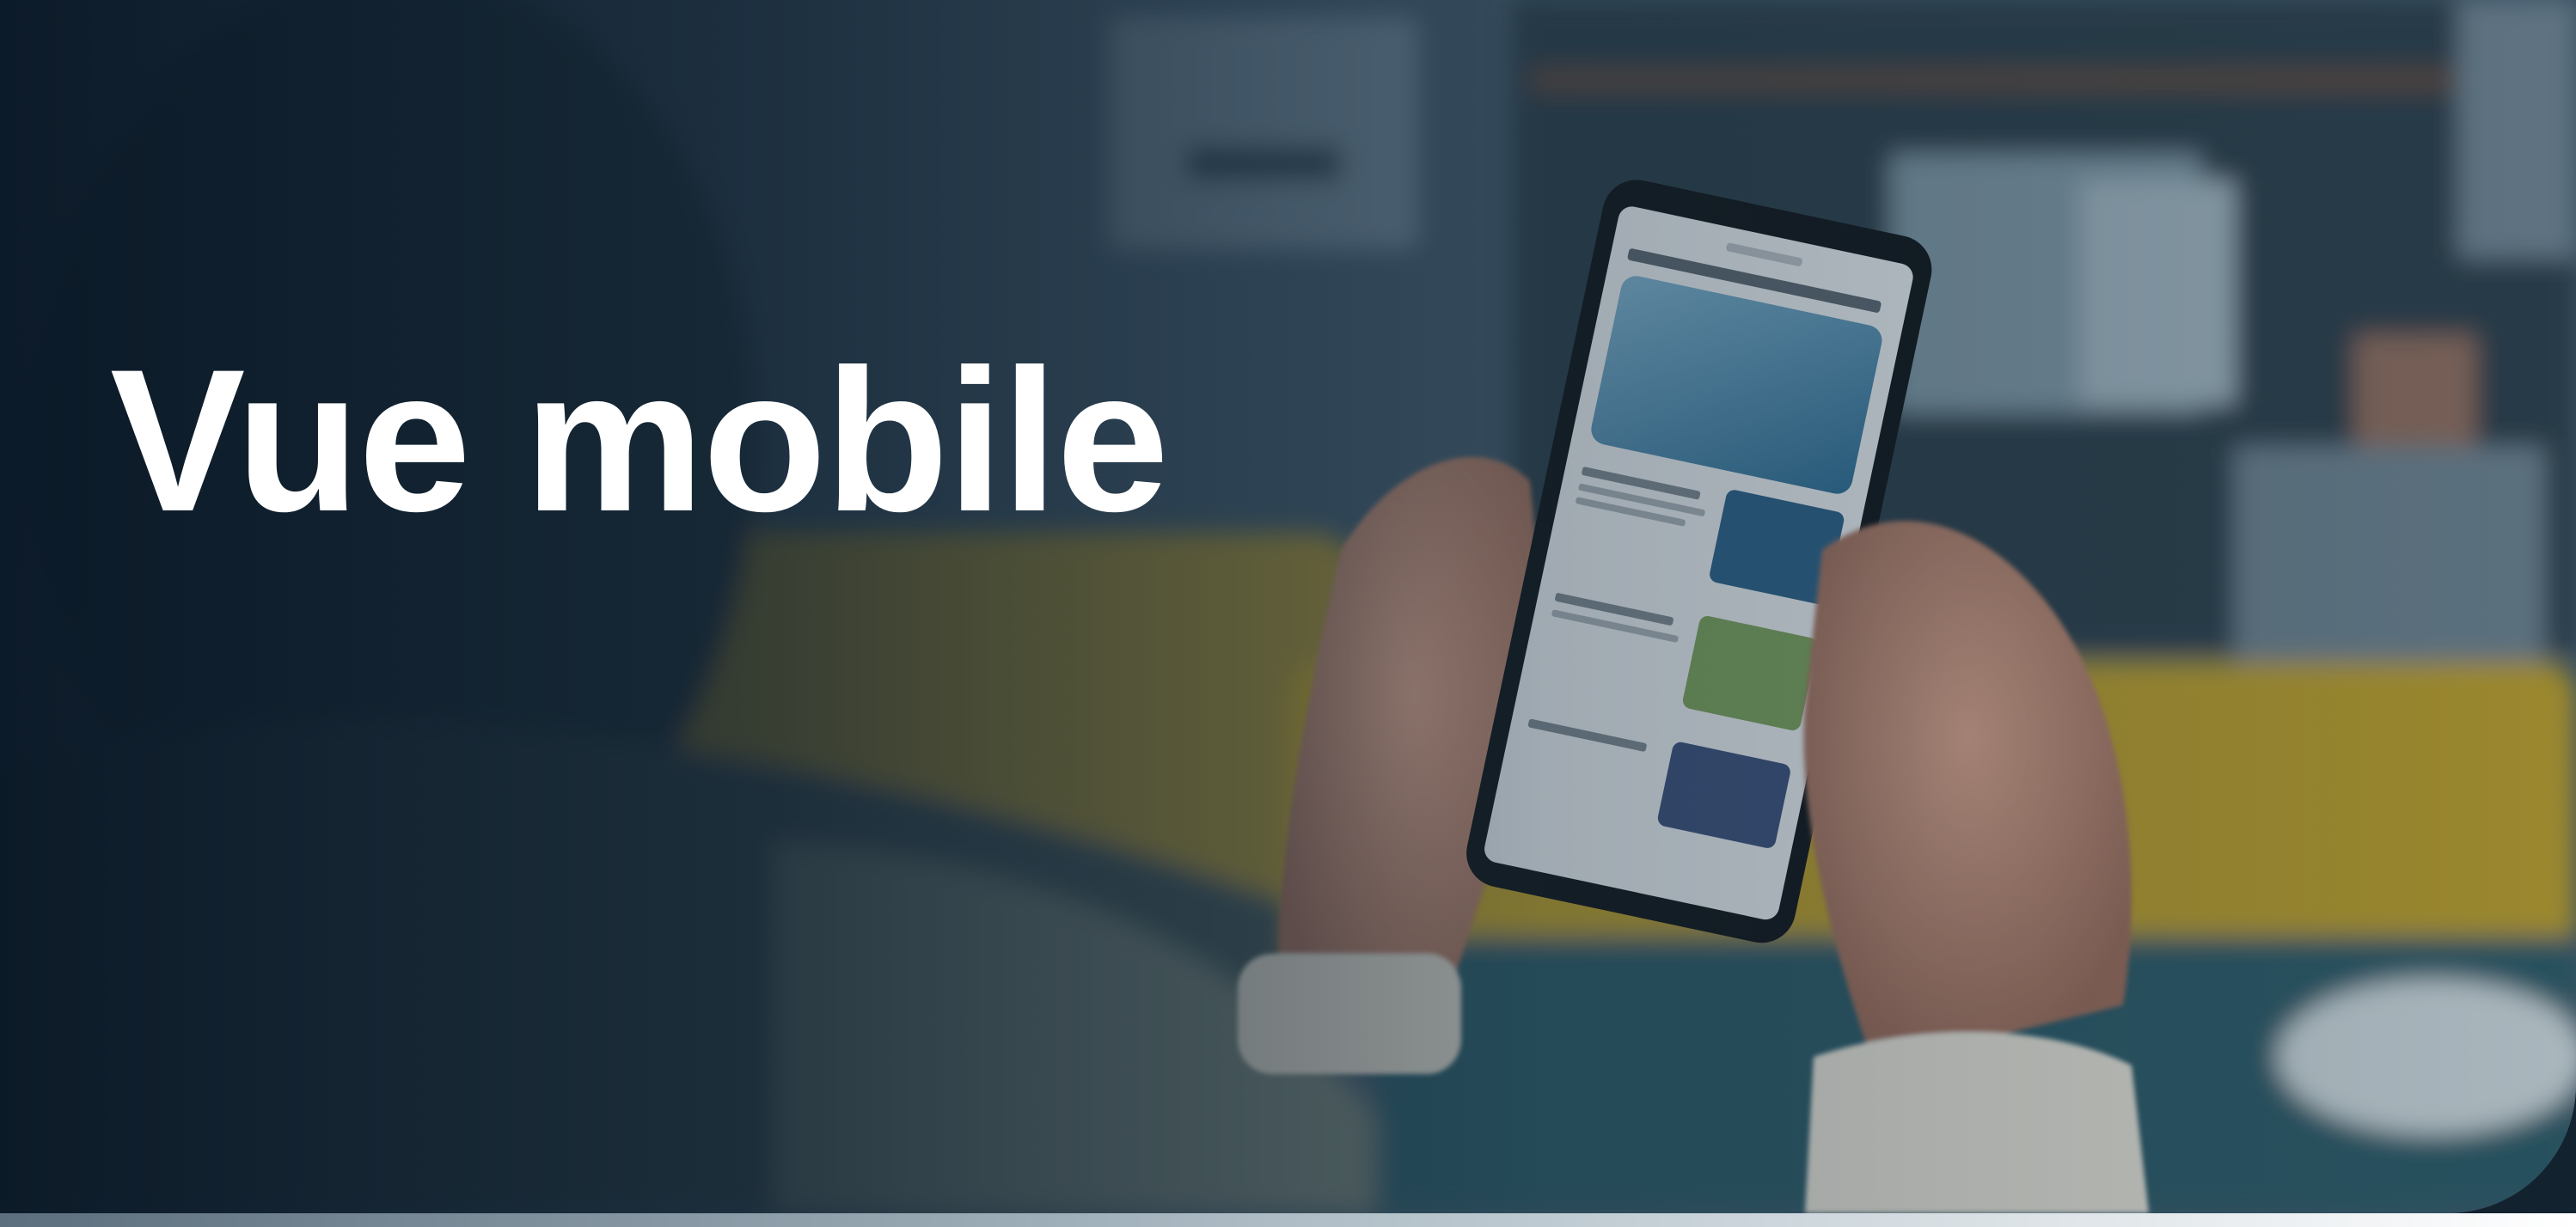  What do you see at coordinates (639, 440) in the screenshot?
I see `banner-title: Vue mobile` at bounding box center [639, 440].